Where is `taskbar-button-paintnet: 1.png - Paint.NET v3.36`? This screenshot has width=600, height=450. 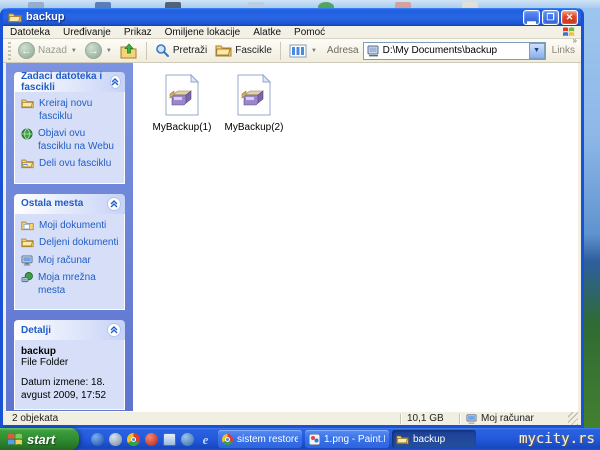 taskbar-button-paintnet: 1.png - Paint.NET v3.36 is located at coordinates (347, 439).